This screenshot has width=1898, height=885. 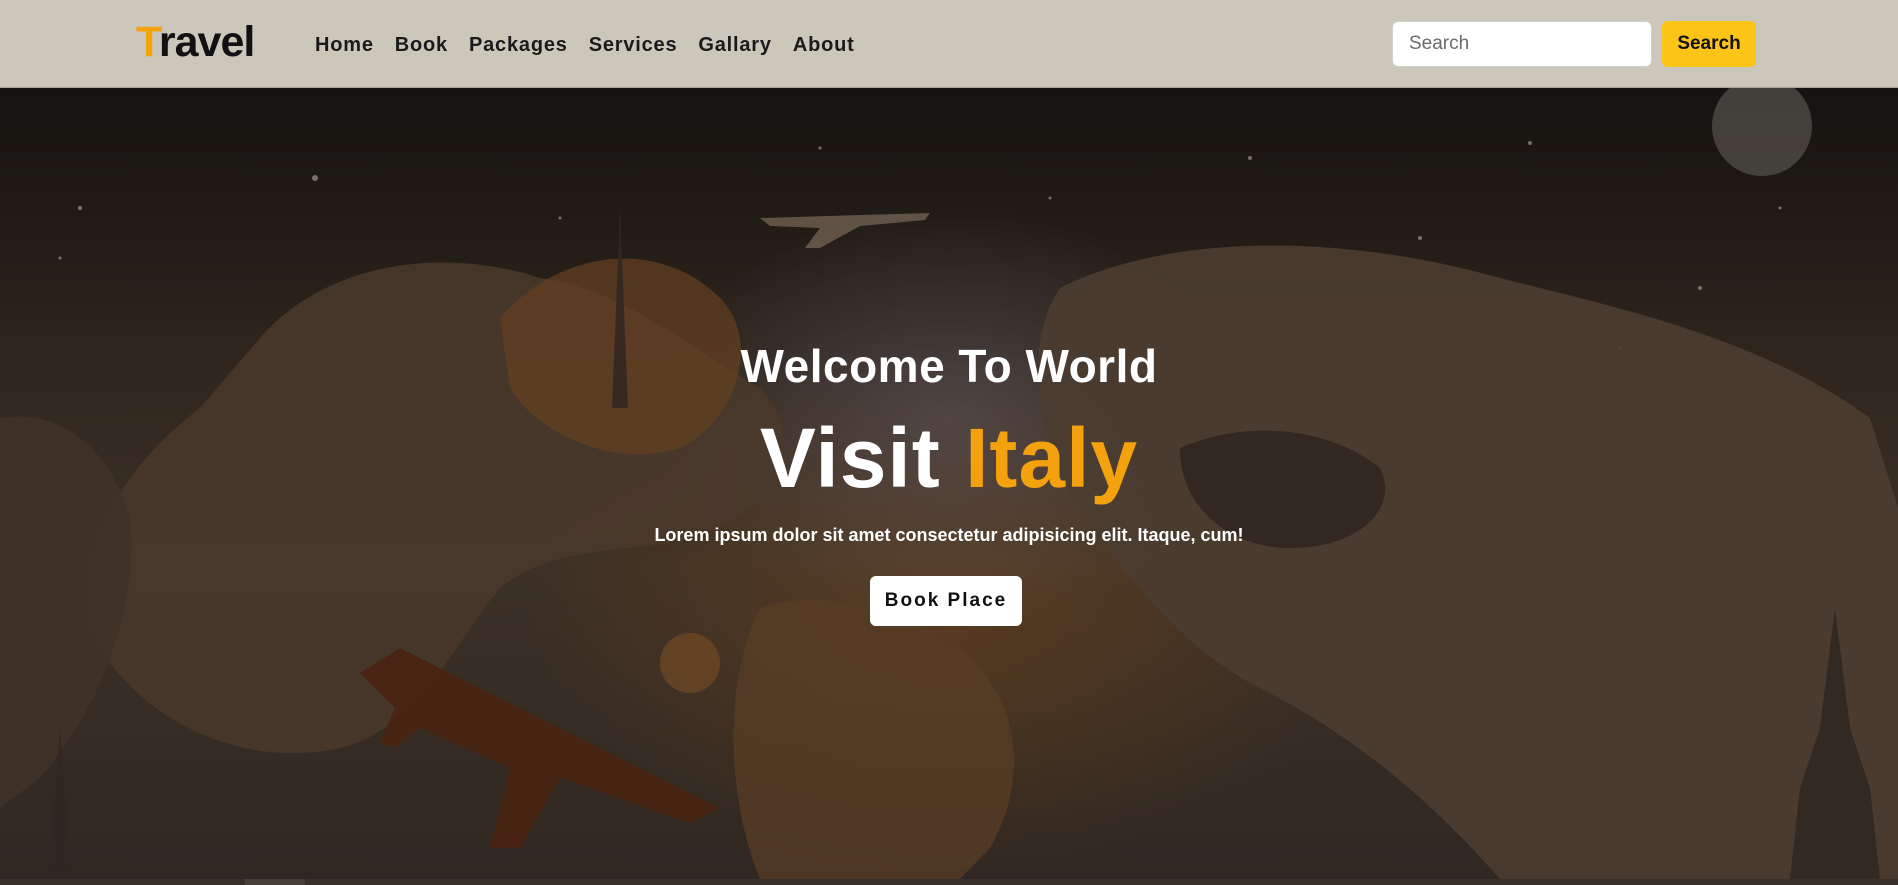 What do you see at coordinates (949, 882) in the screenshot?
I see `bottom-strip` at bounding box center [949, 882].